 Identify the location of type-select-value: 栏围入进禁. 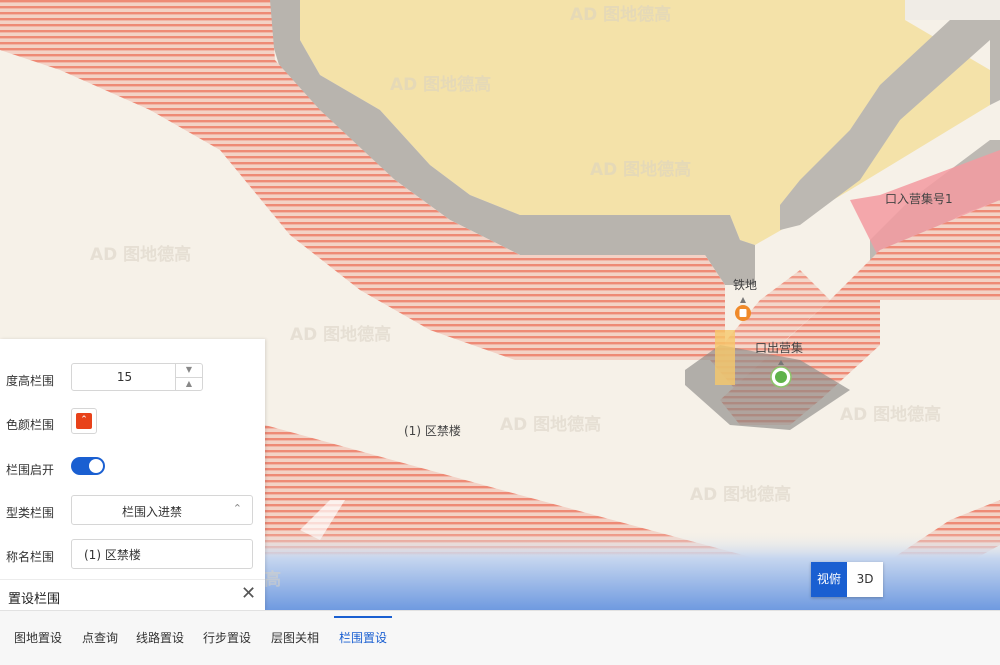
(152, 512).